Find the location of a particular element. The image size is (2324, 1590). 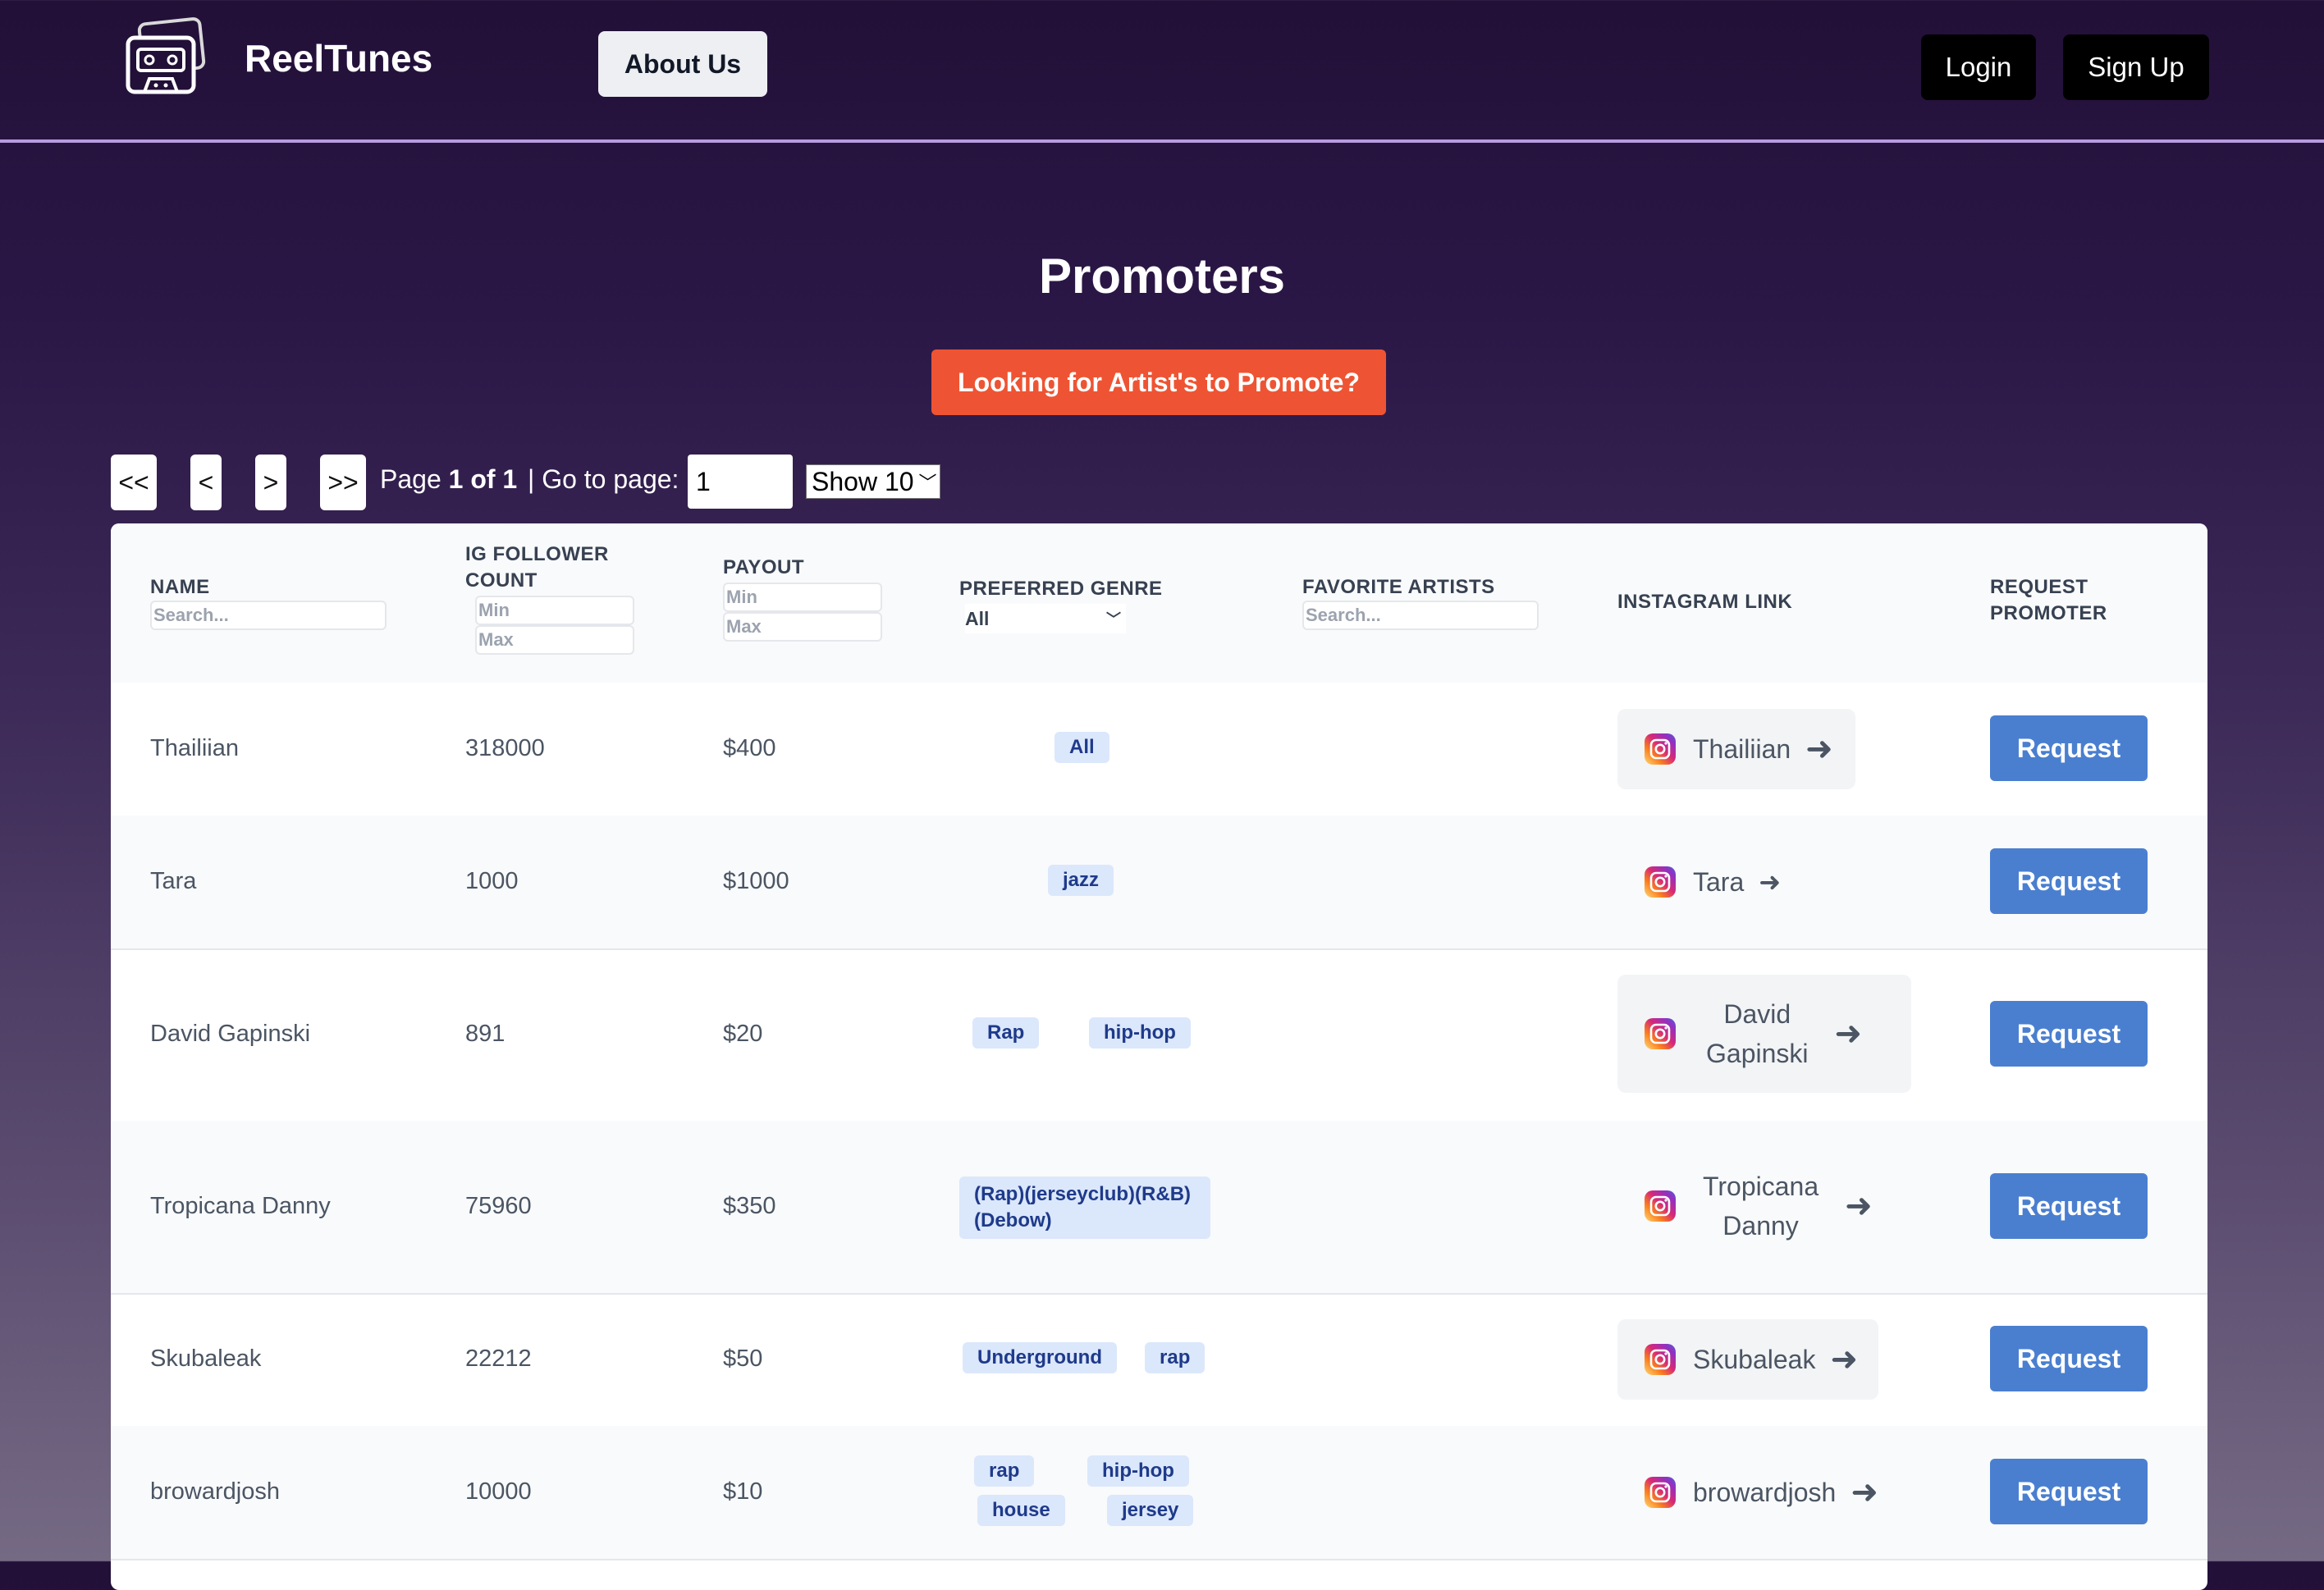

payout-max-input: Max is located at coordinates (802, 627).